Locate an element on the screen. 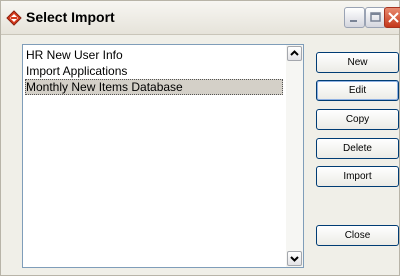 Image resolution: width=400 pixels, height=276 pixels. maximize-button is located at coordinates (375, 17).